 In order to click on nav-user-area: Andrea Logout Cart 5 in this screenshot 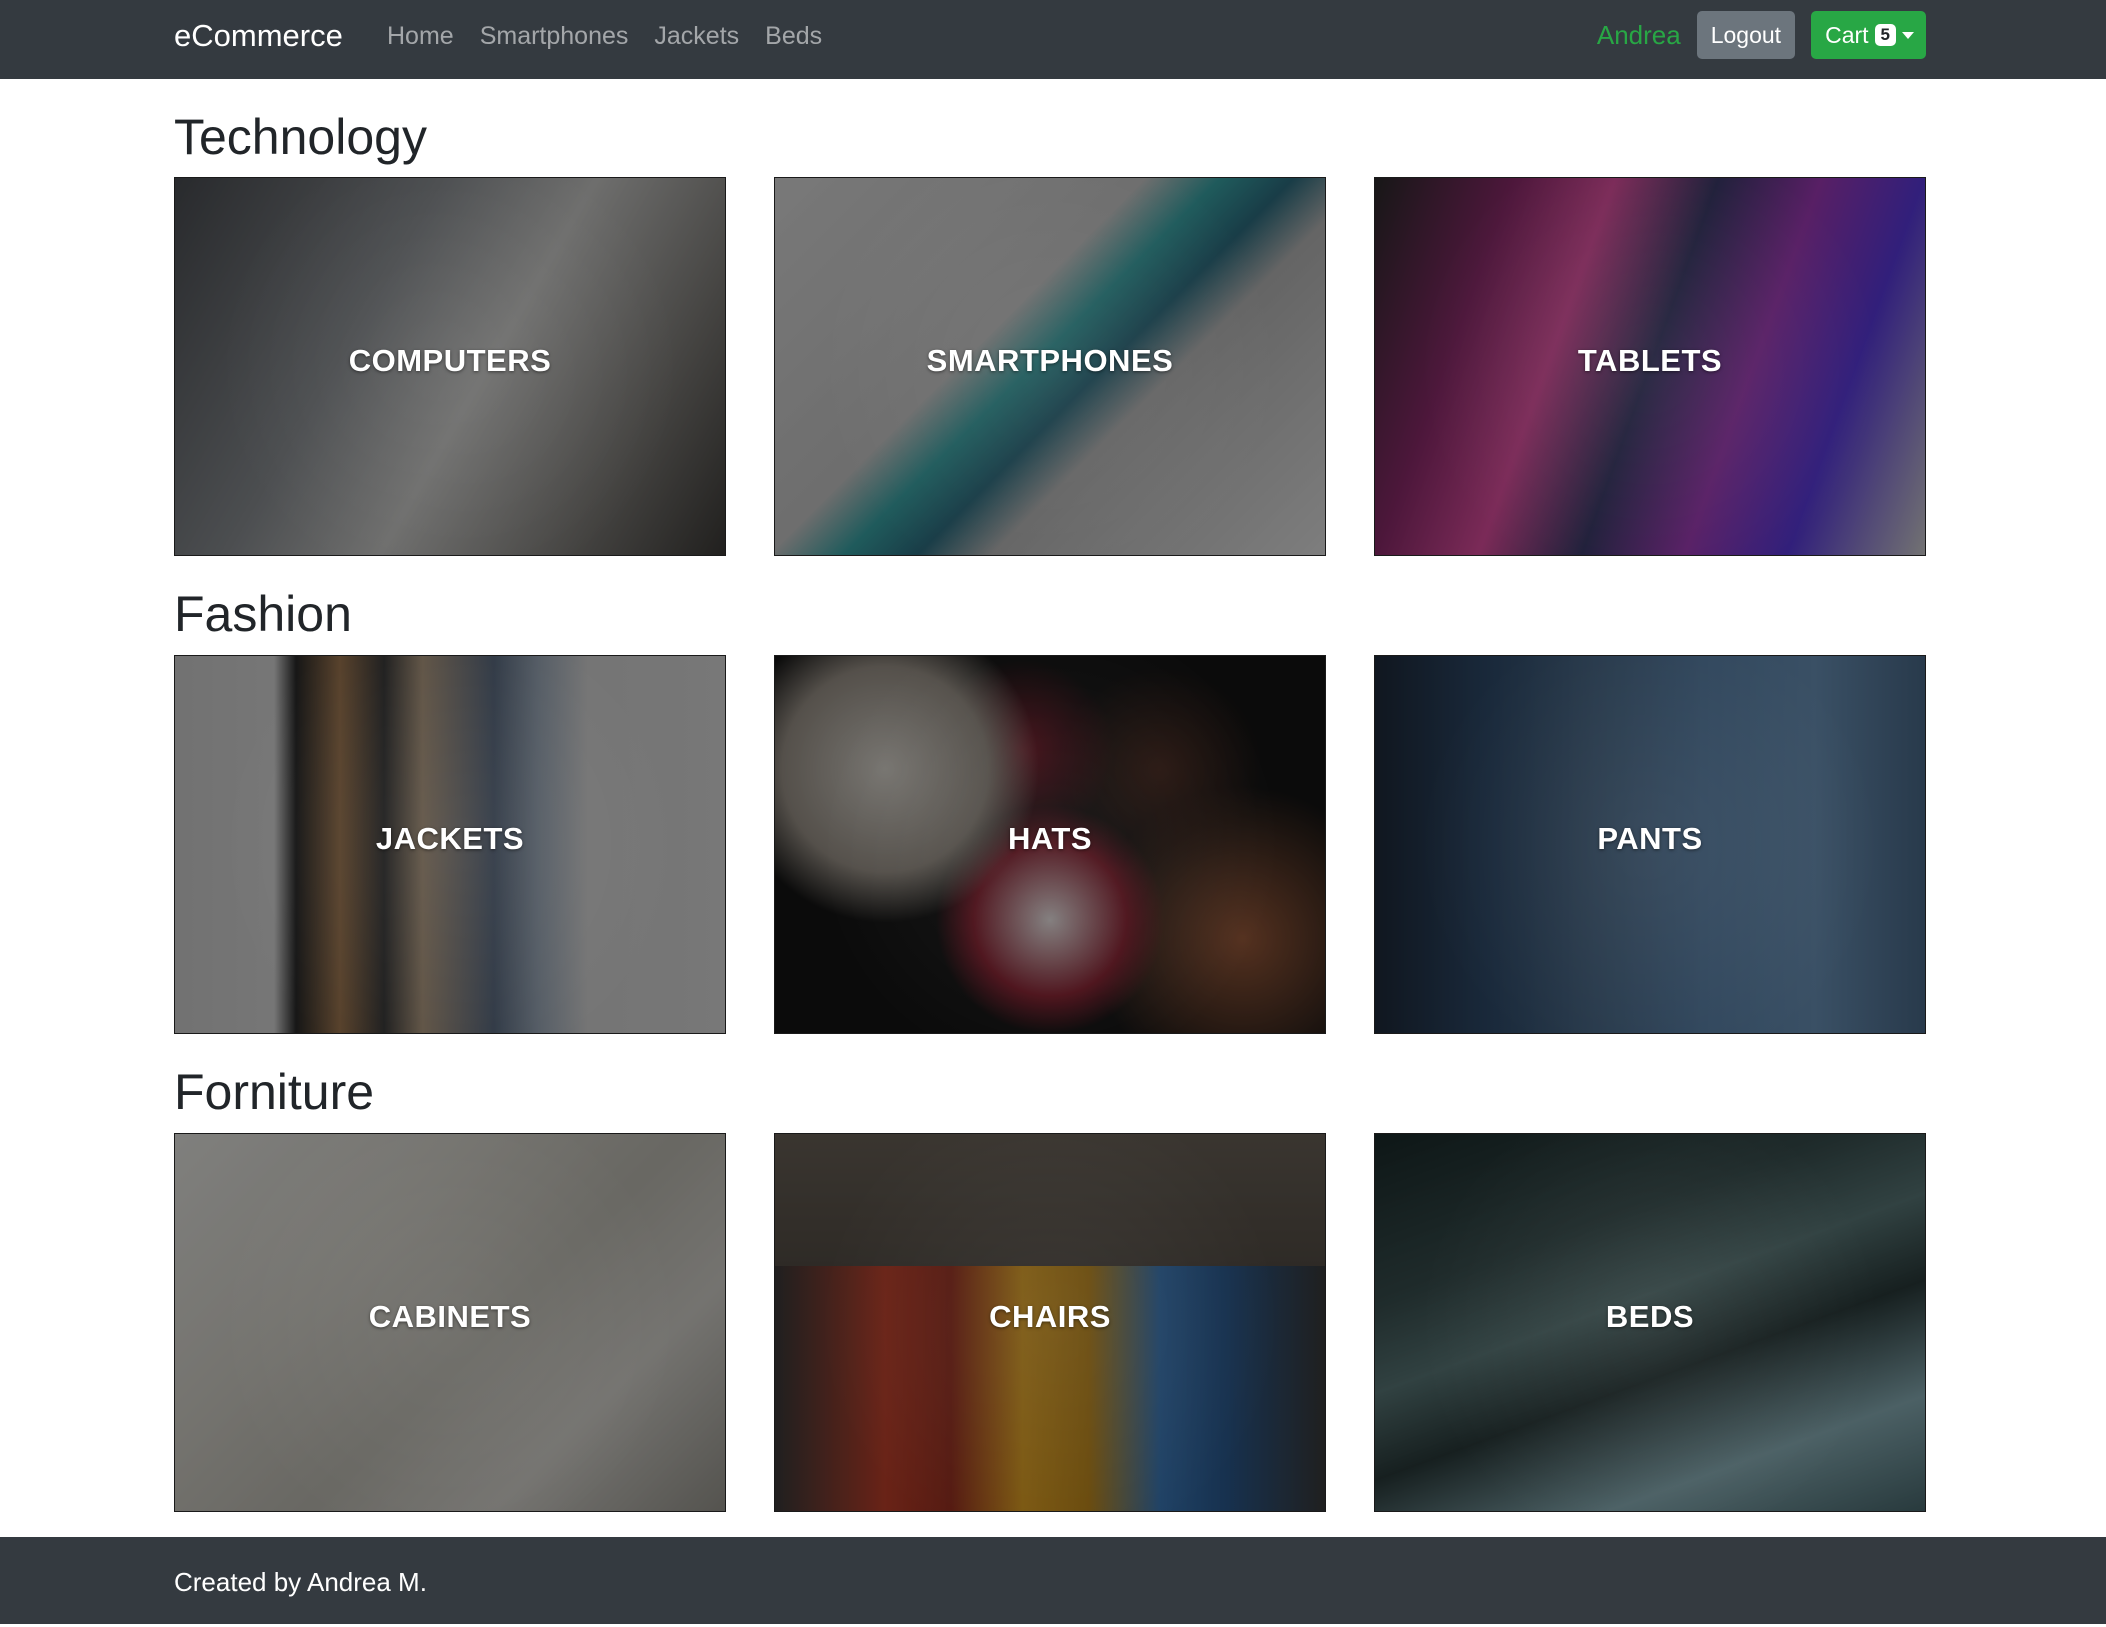, I will do `click(1761, 35)`.